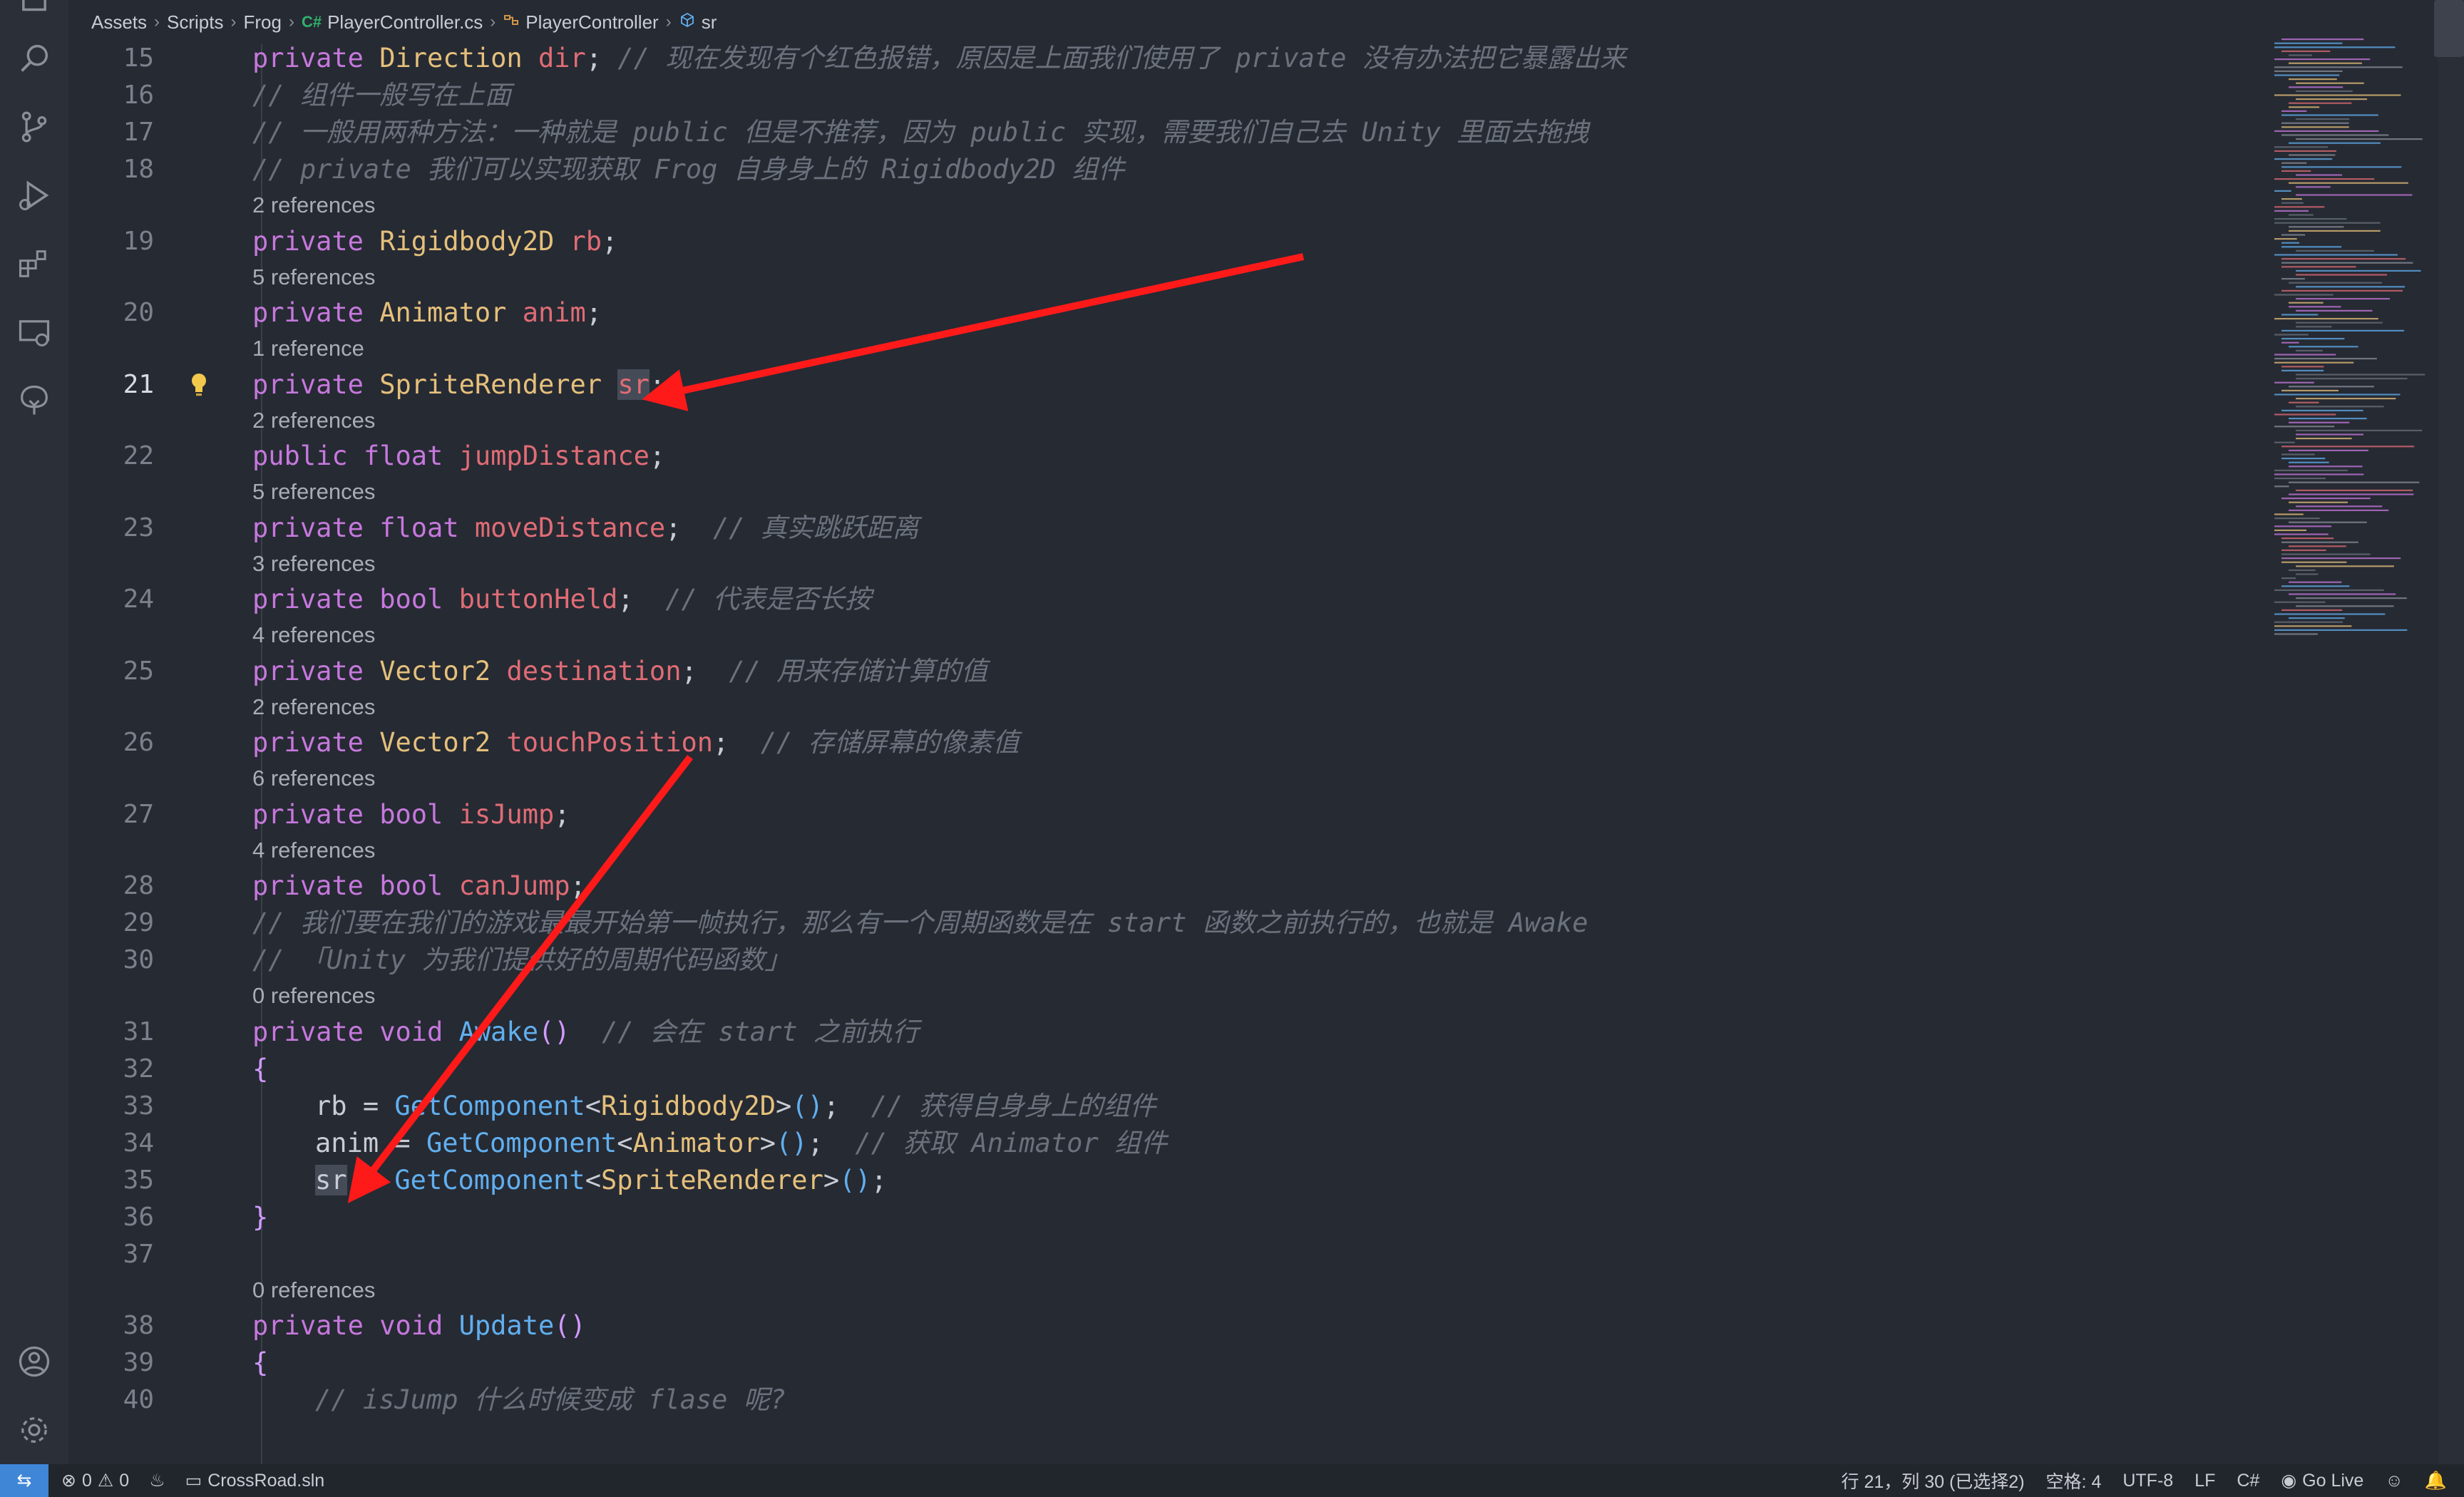 The image size is (2464, 1497). Describe the element at coordinates (34, 332) in the screenshot. I see `remote-explorer-icon` at that location.